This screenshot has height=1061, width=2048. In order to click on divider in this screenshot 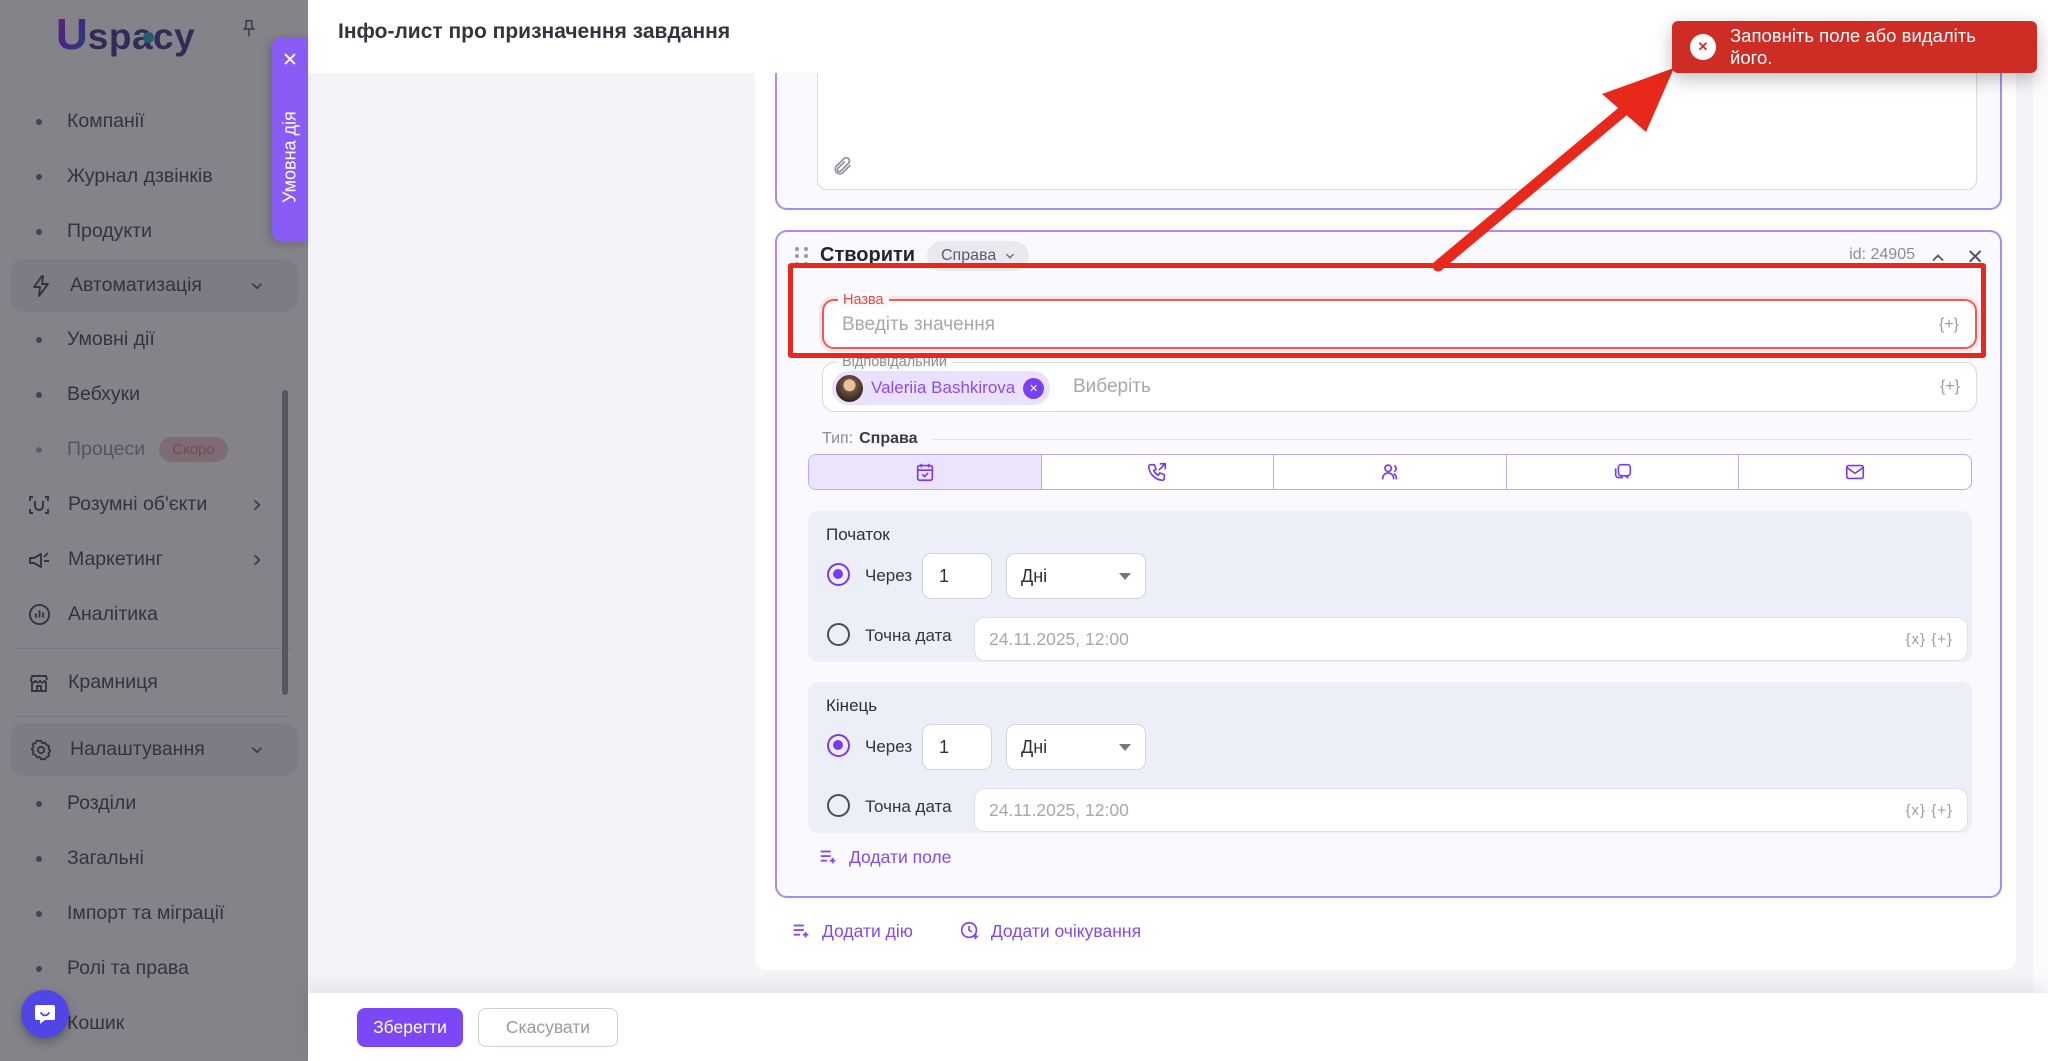, I will do `click(1451, 439)`.